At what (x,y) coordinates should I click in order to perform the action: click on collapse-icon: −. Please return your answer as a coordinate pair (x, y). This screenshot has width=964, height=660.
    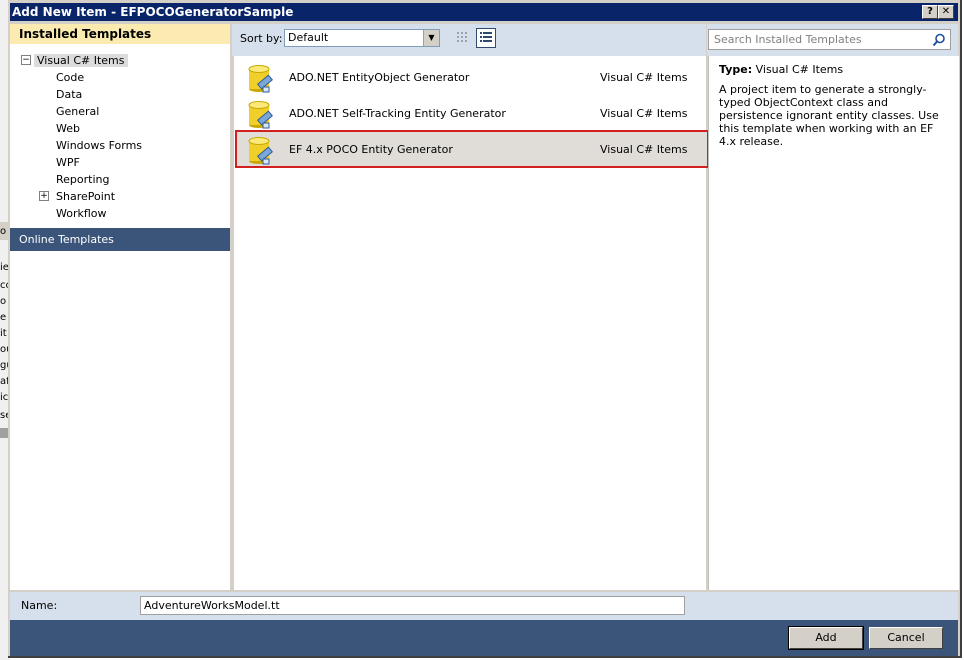
    Looking at the image, I should click on (26, 60).